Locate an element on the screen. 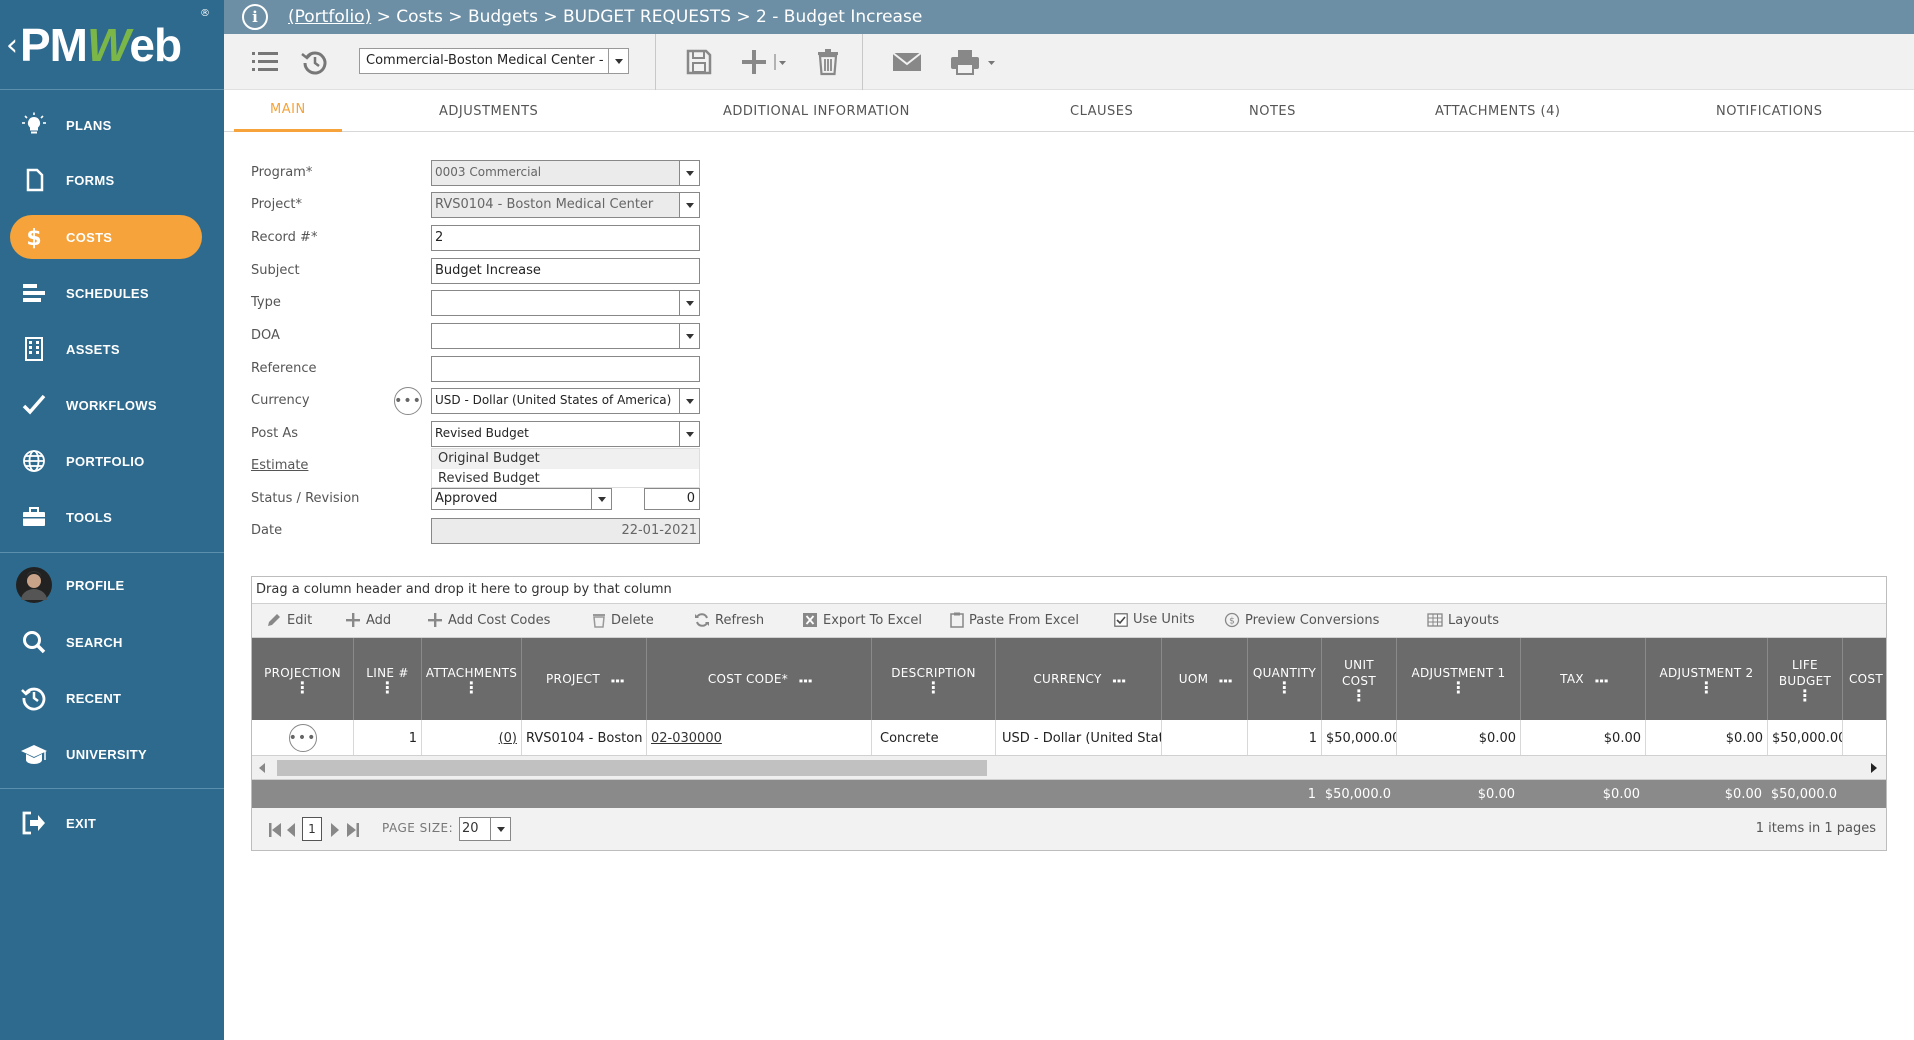 This screenshot has height=1040, width=1914. add-cost-codes-button: Add Cost Codes is located at coordinates (488, 620).